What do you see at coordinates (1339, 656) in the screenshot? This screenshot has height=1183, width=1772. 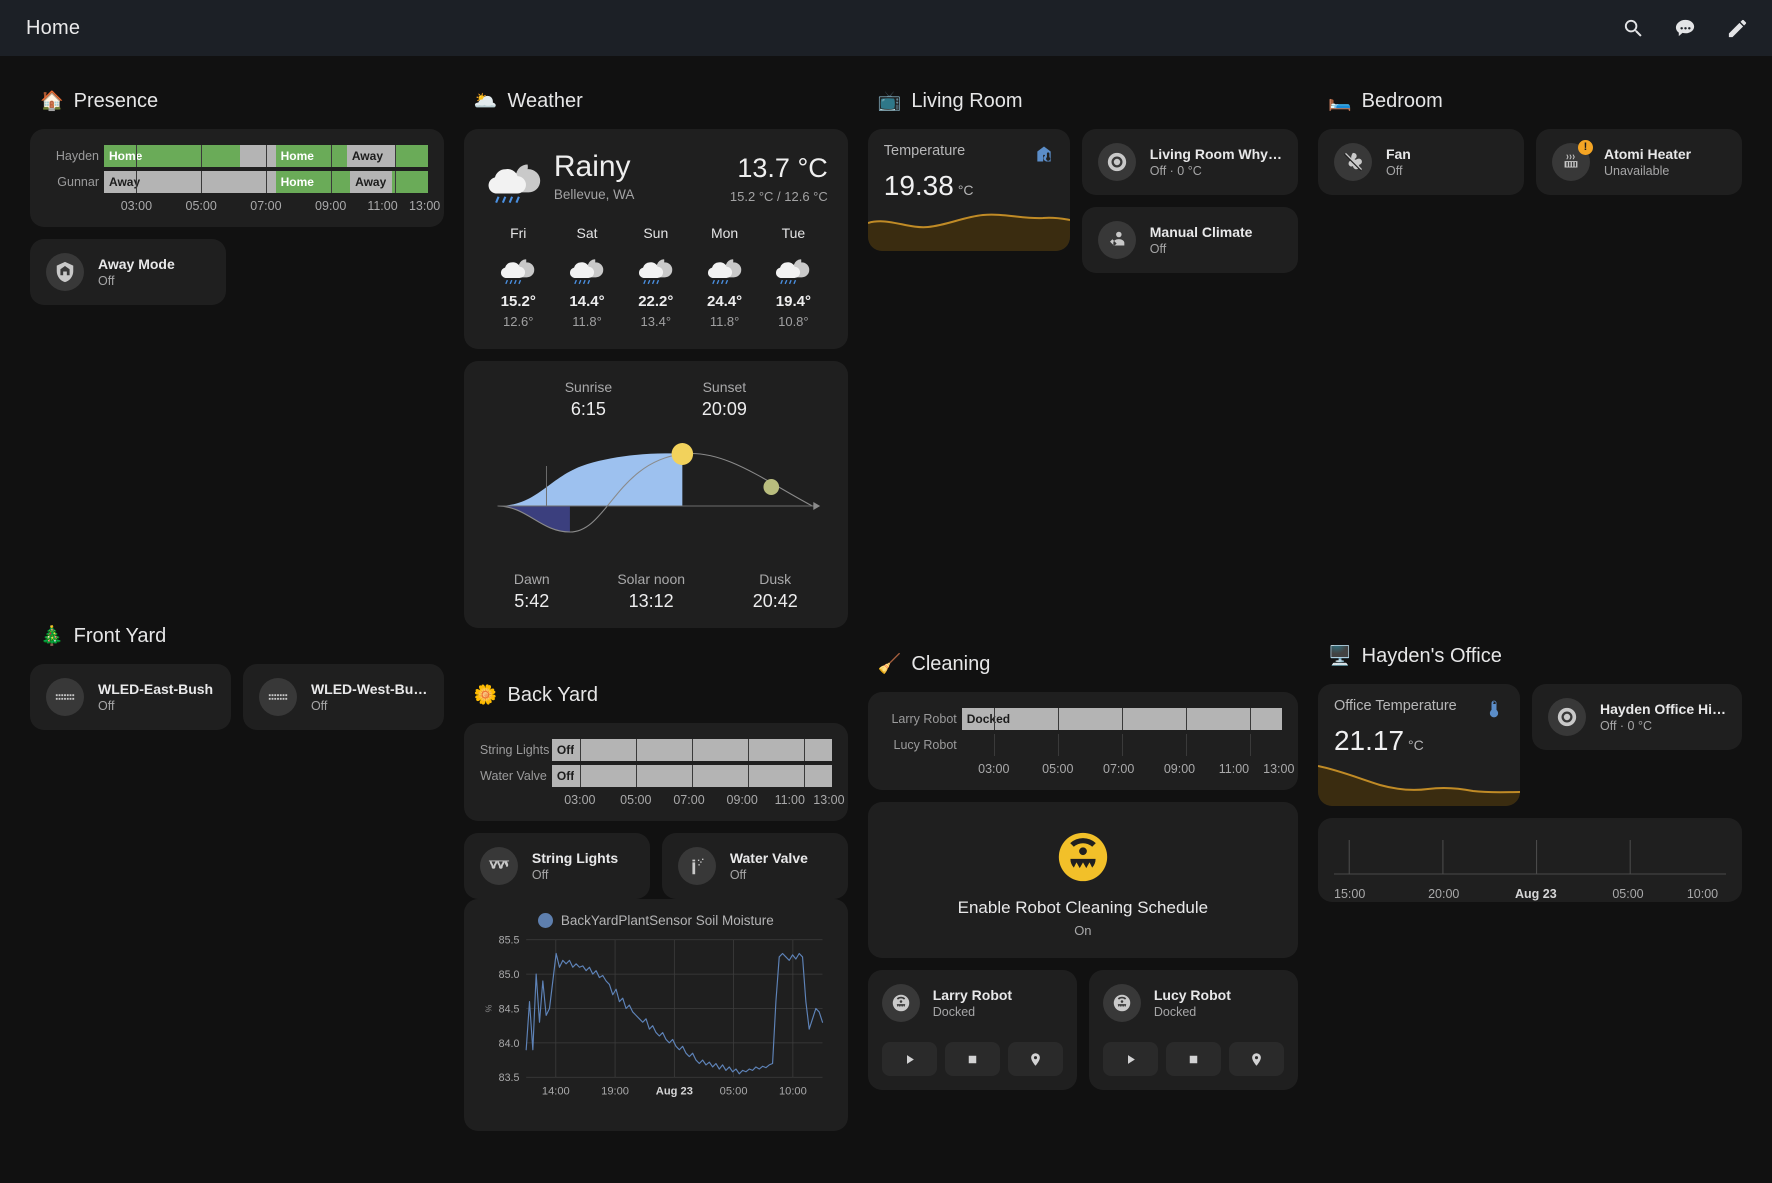 I see `desktop-computer-icon: 🖥️` at bounding box center [1339, 656].